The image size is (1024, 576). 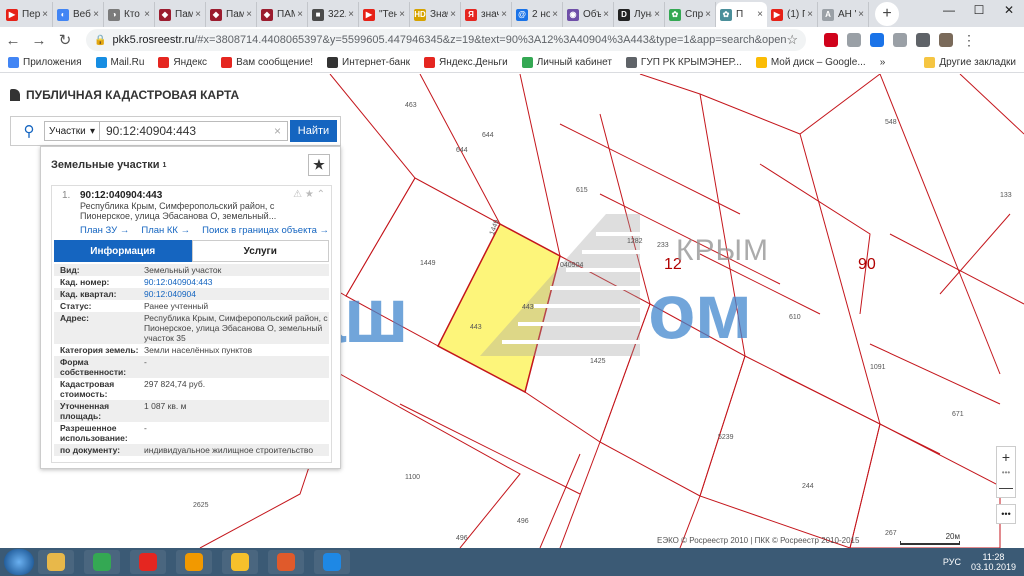 What do you see at coordinates (843, 14) in the screenshot?
I see `browser-tab: A АН "×` at bounding box center [843, 14].